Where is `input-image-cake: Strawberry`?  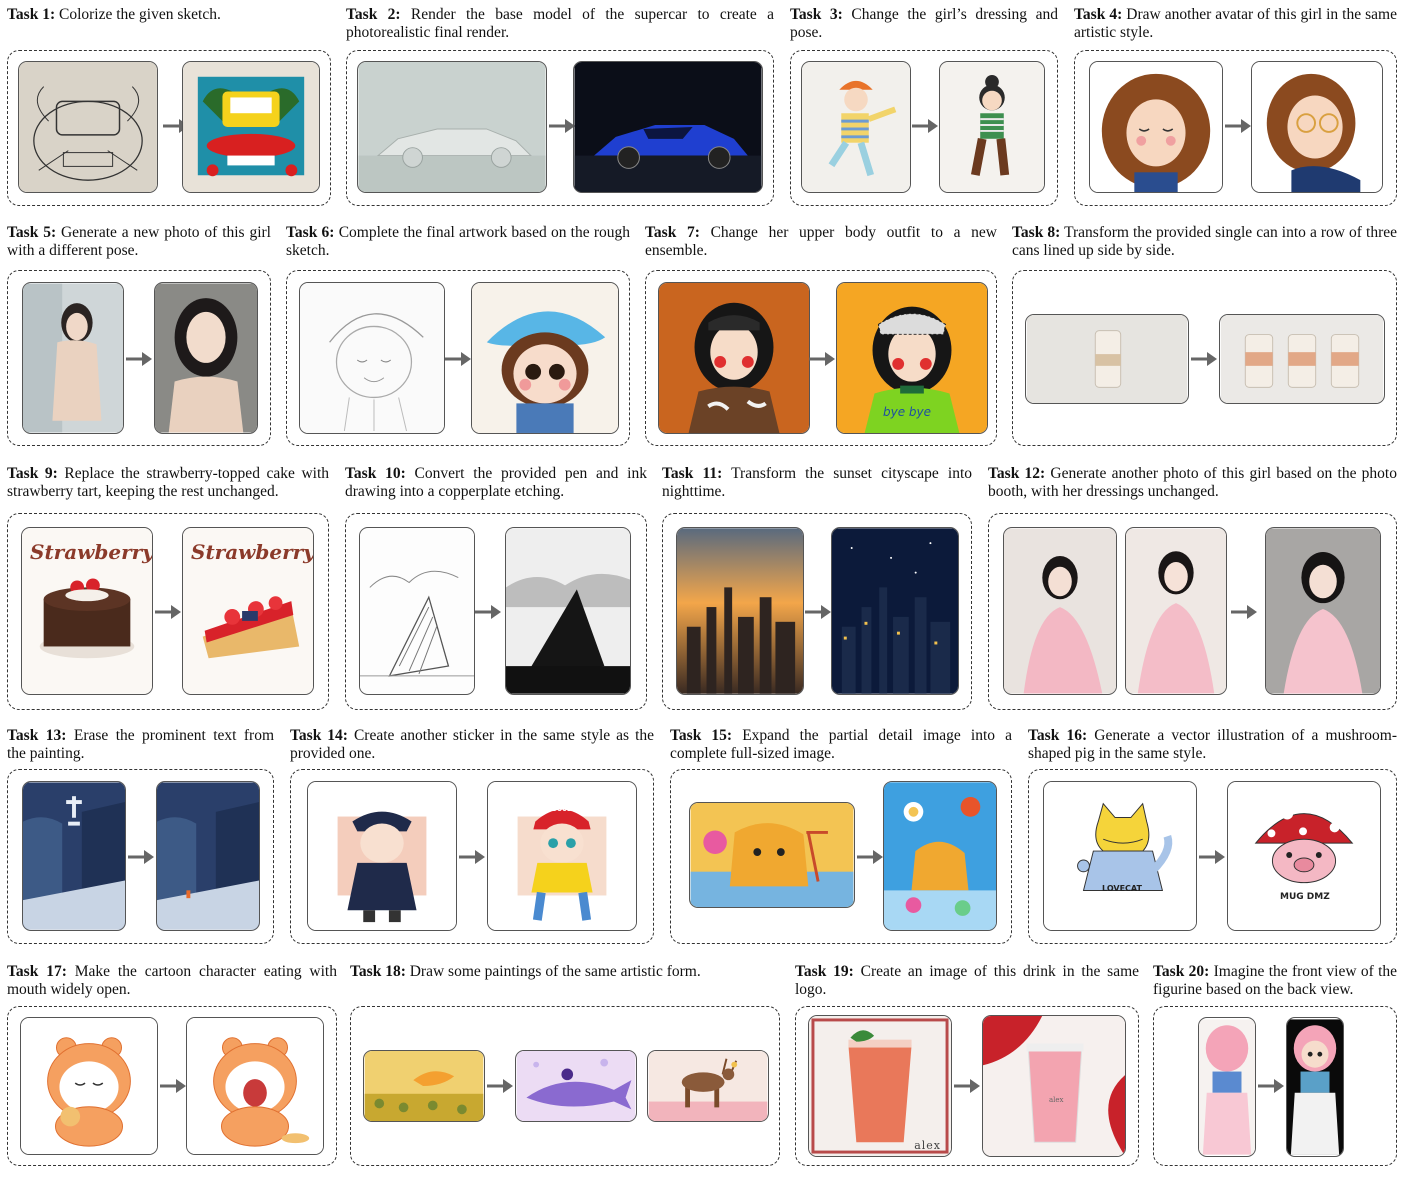
input-image-cake: Strawberry is located at coordinates (87, 611).